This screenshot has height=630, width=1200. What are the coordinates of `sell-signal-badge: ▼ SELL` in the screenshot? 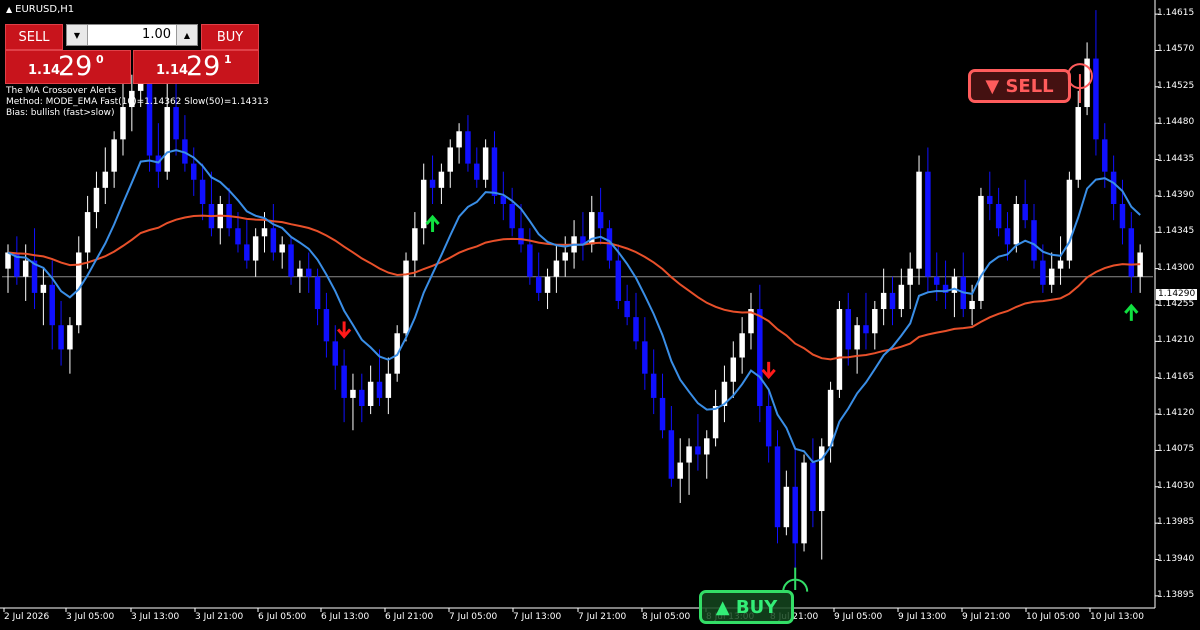 It's located at (1019, 86).